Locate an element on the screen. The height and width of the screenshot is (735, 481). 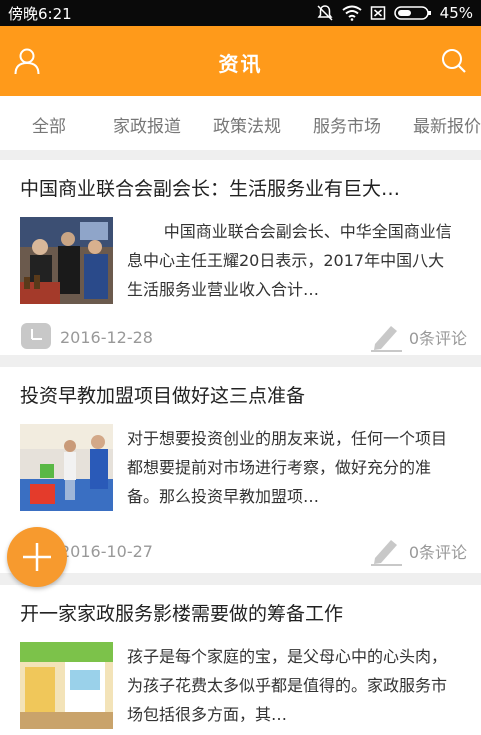
status-icons: 45% is located at coordinates (394, 13).